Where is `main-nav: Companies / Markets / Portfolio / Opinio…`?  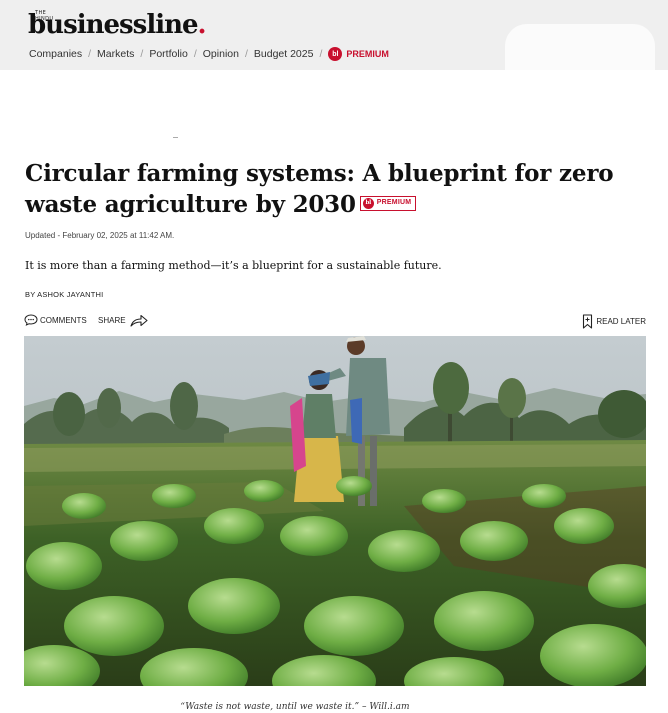
main-nav: Companies / Markets / Portfolio / Opinio… is located at coordinates (209, 54).